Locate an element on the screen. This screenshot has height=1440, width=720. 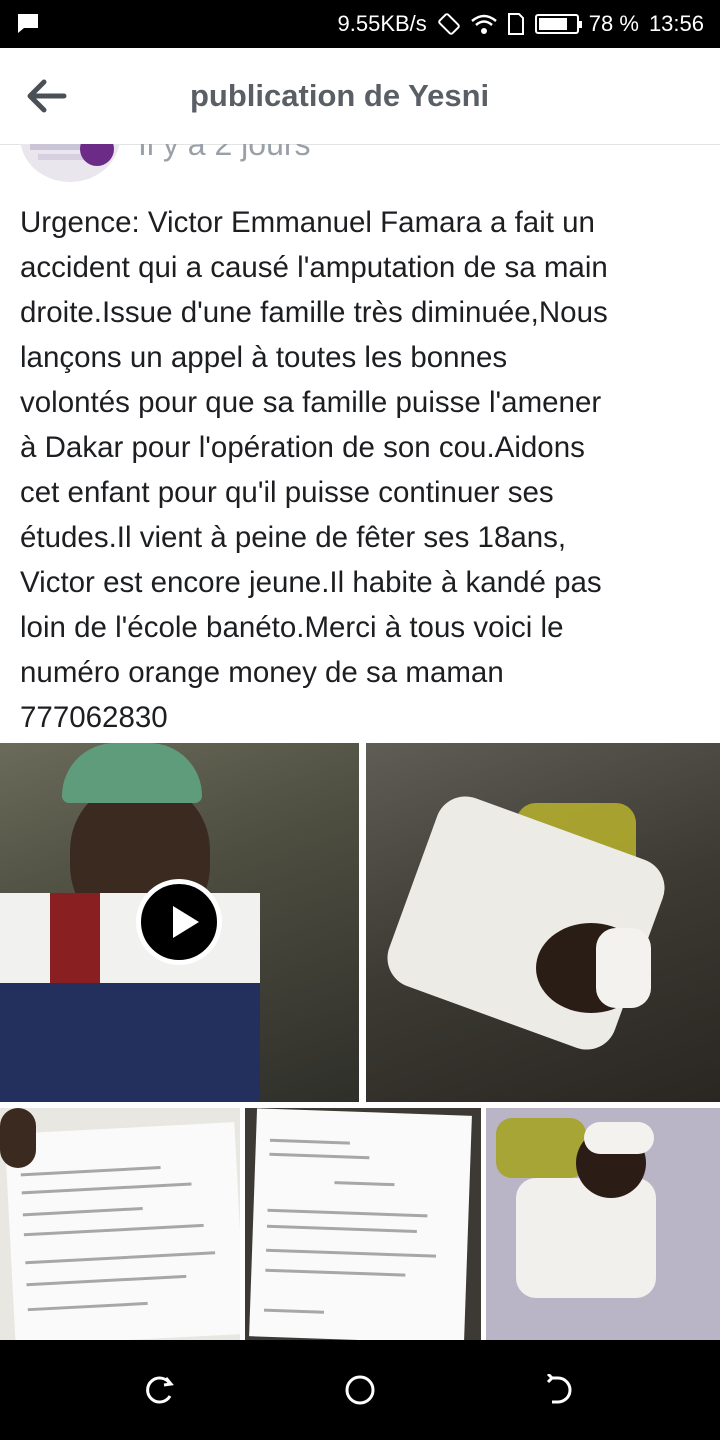
page-title: publication de Yesni is located at coordinates (340, 95).